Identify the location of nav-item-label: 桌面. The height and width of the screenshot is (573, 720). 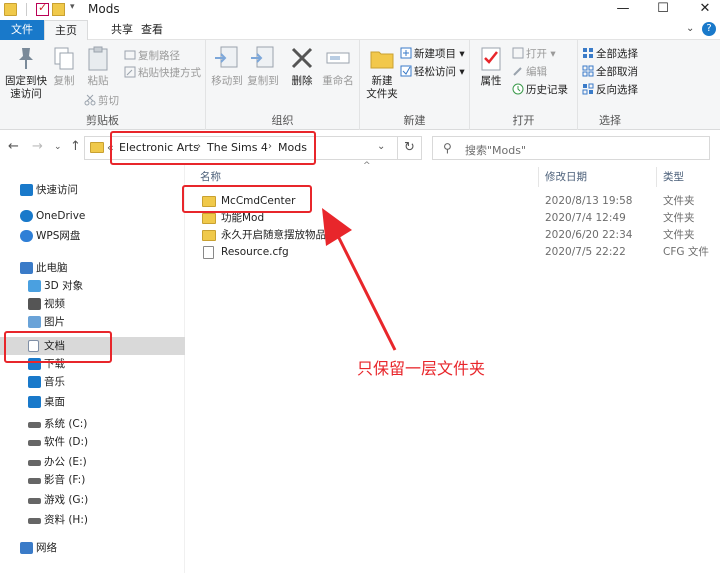
(54, 402).